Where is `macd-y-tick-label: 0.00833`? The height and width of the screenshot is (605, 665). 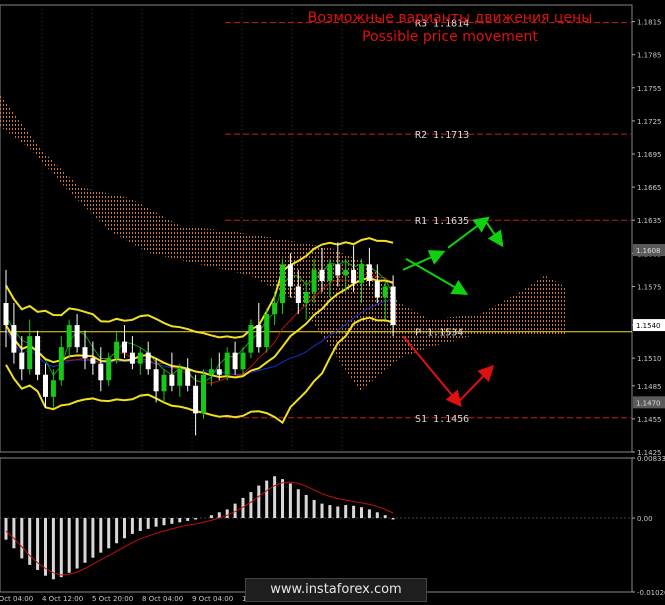
macd-y-tick-label: 0.00833 is located at coordinates (651, 459).